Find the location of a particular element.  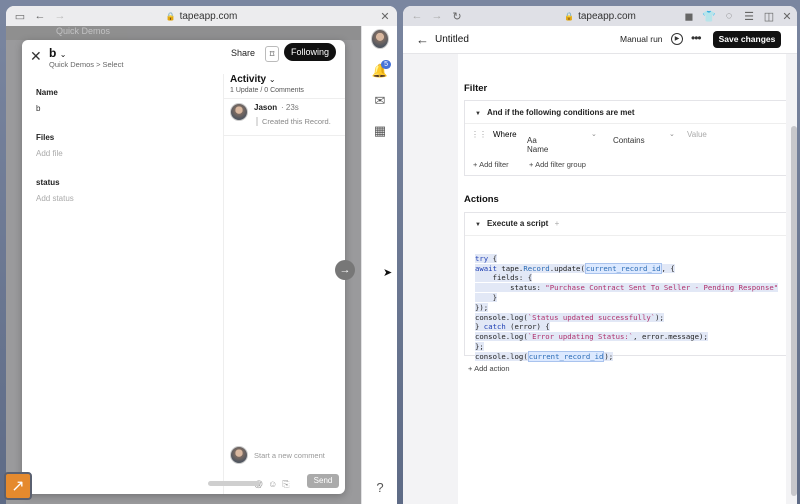

activity-summary: 1 Update / 0 Comments is located at coordinates (267, 90).